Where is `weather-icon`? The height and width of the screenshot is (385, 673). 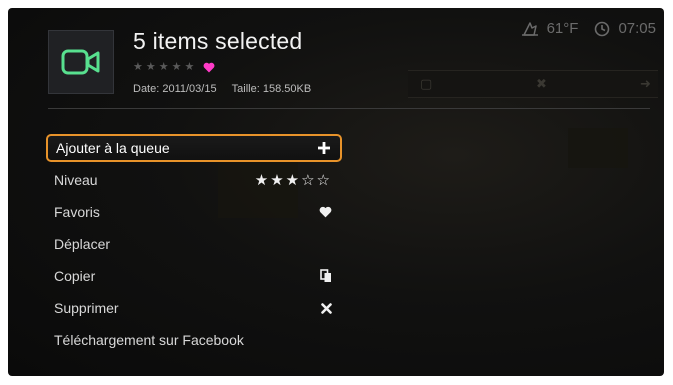 weather-icon is located at coordinates (529, 28).